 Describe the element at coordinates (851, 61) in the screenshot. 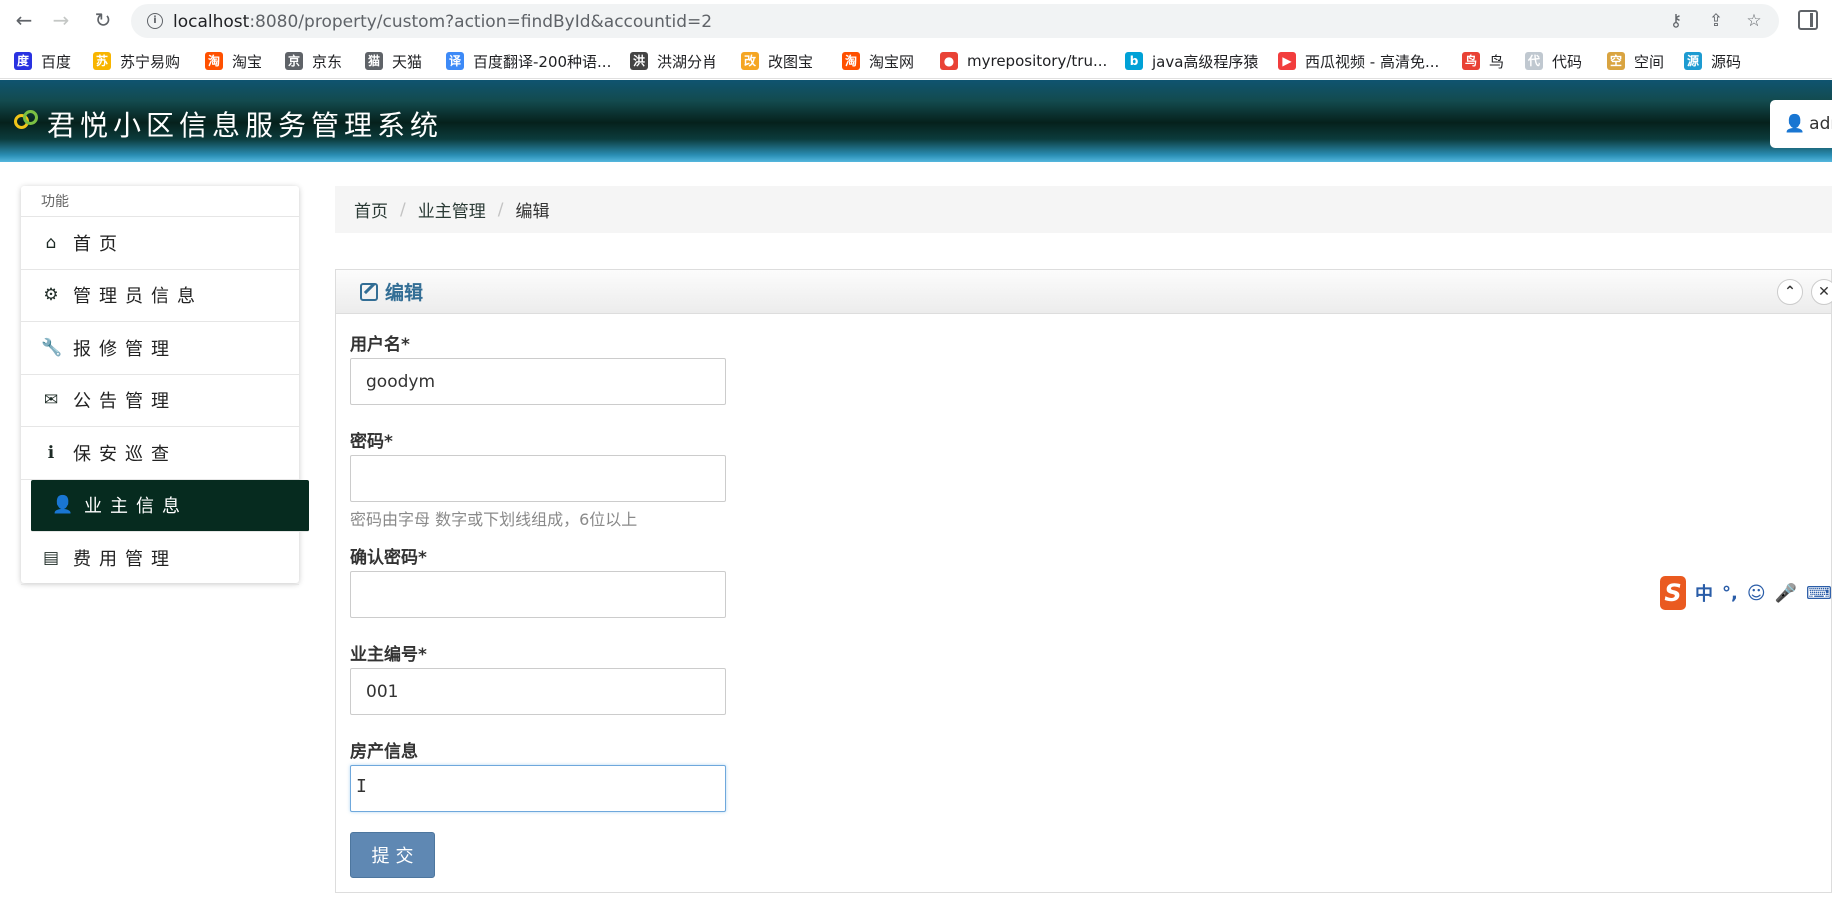

I see `bookmark-favicon-icon: 淘` at that location.